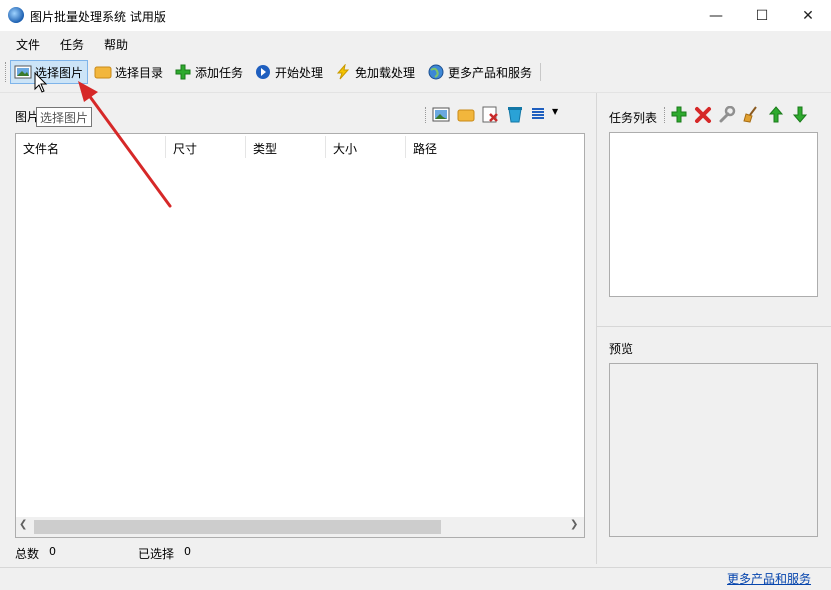 Image resolution: width=831 pixels, height=590 pixels. Describe the element at coordinates (28, 44) in the screenshot. I see `menu-file: 文件` at that location.